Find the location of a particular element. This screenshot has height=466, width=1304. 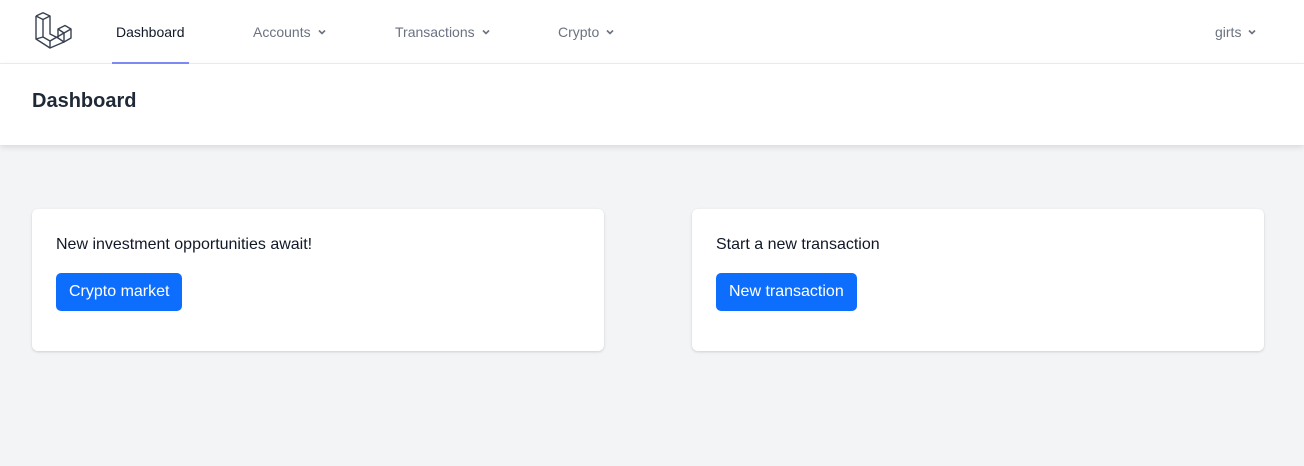

new-transaction-button: New transaction is located at coordinates (786, 292).